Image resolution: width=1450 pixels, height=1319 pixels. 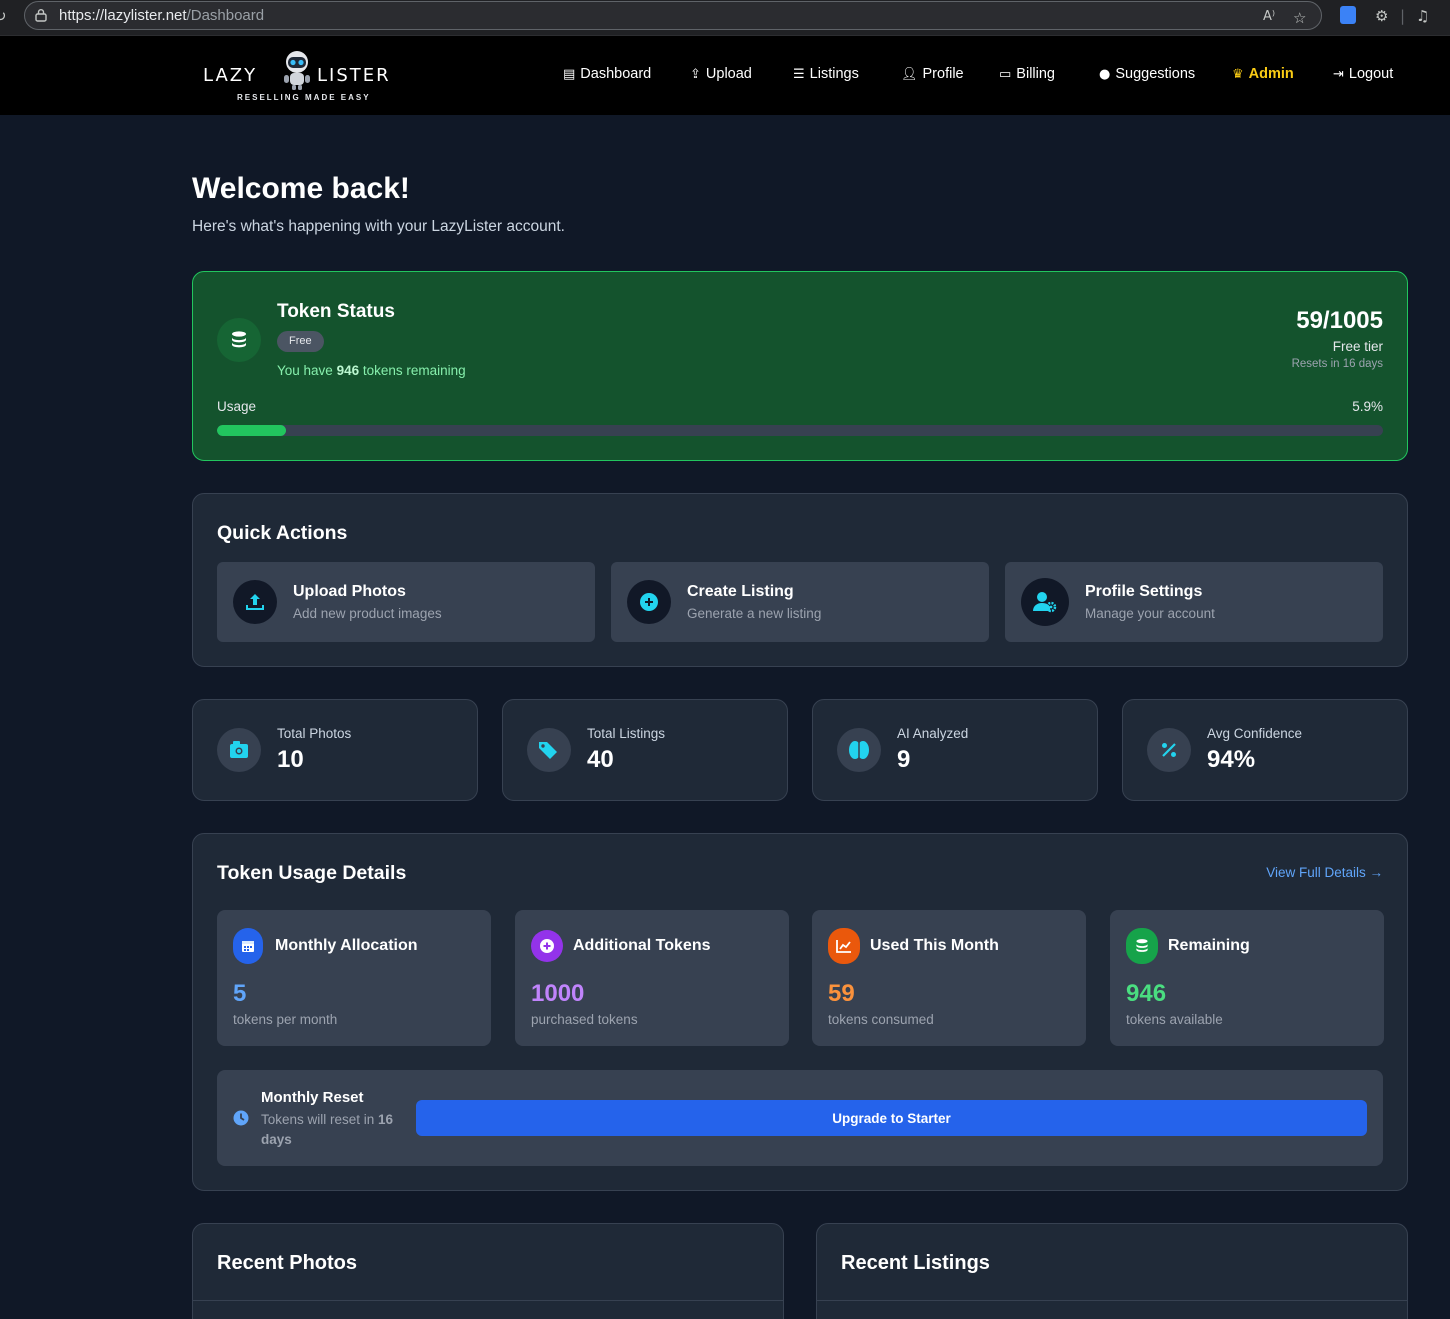 I want to click on favorite-star-icon: ☆, so click(x=1299, y=18).